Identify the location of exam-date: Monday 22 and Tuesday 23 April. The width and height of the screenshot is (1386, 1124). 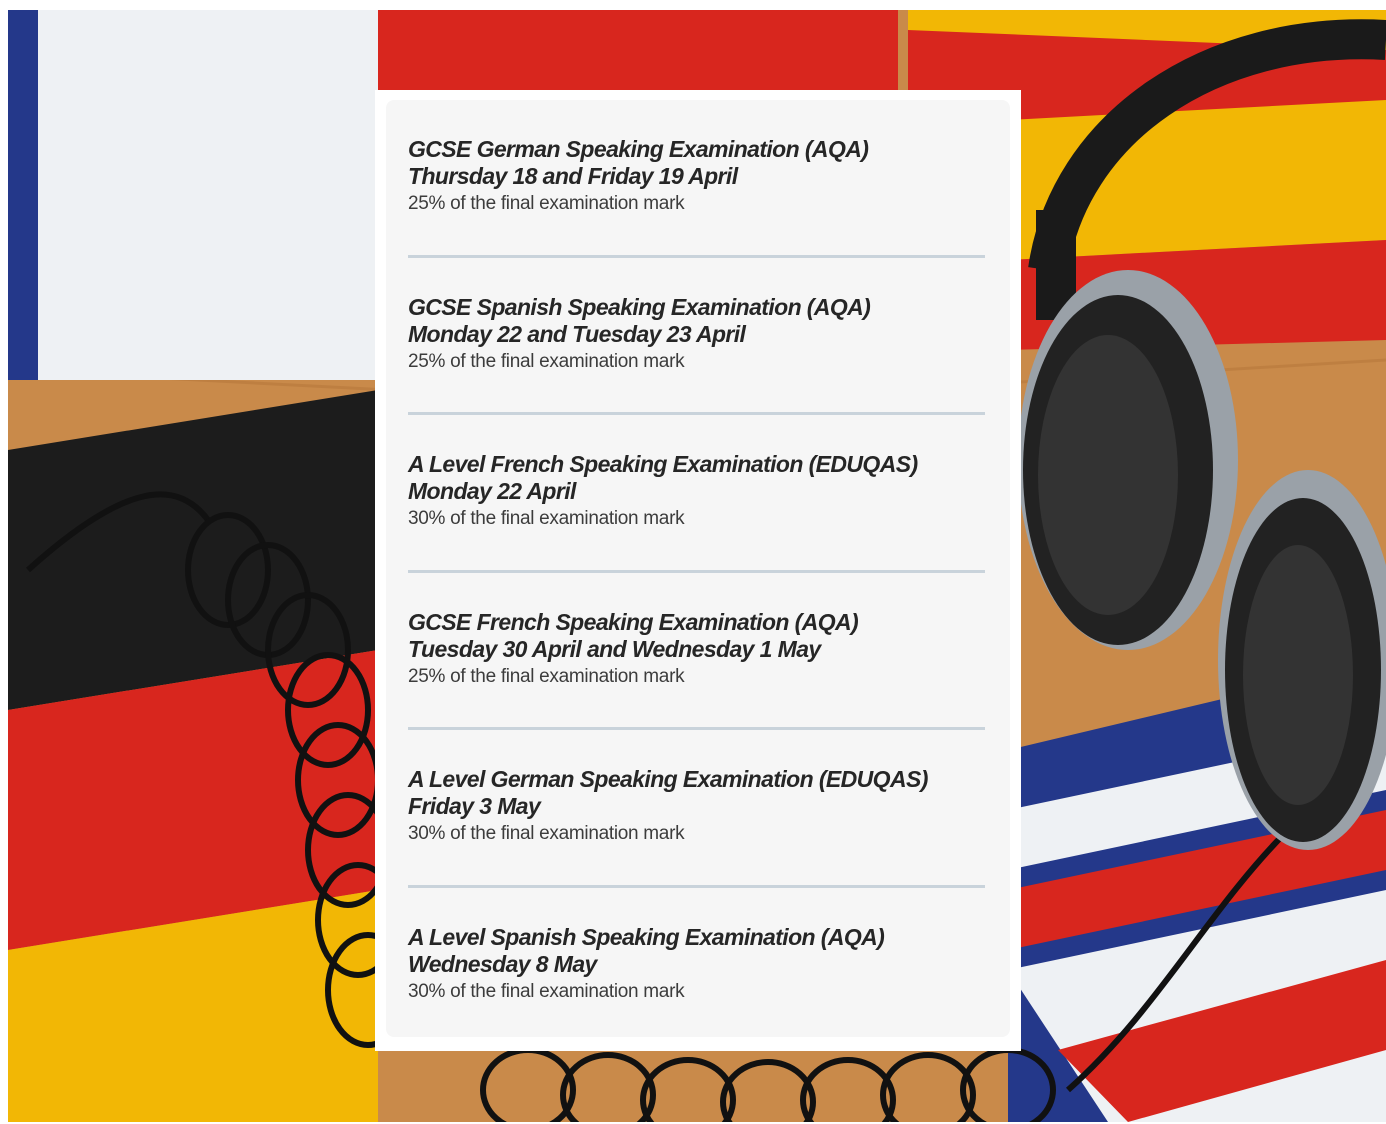
(577, 333).